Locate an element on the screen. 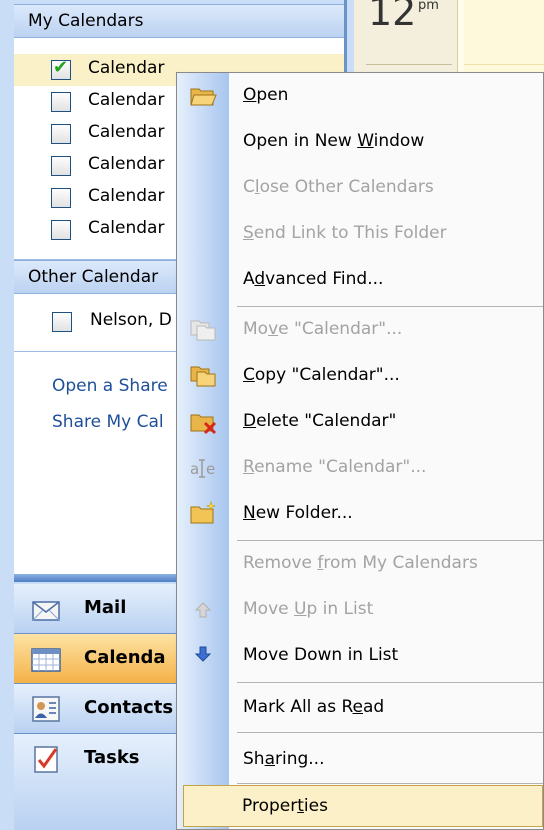 This screenshot has width=544, height=830. menu-item-close-other-calendars: Close Other Calendars is located at coordinates (360, 188).